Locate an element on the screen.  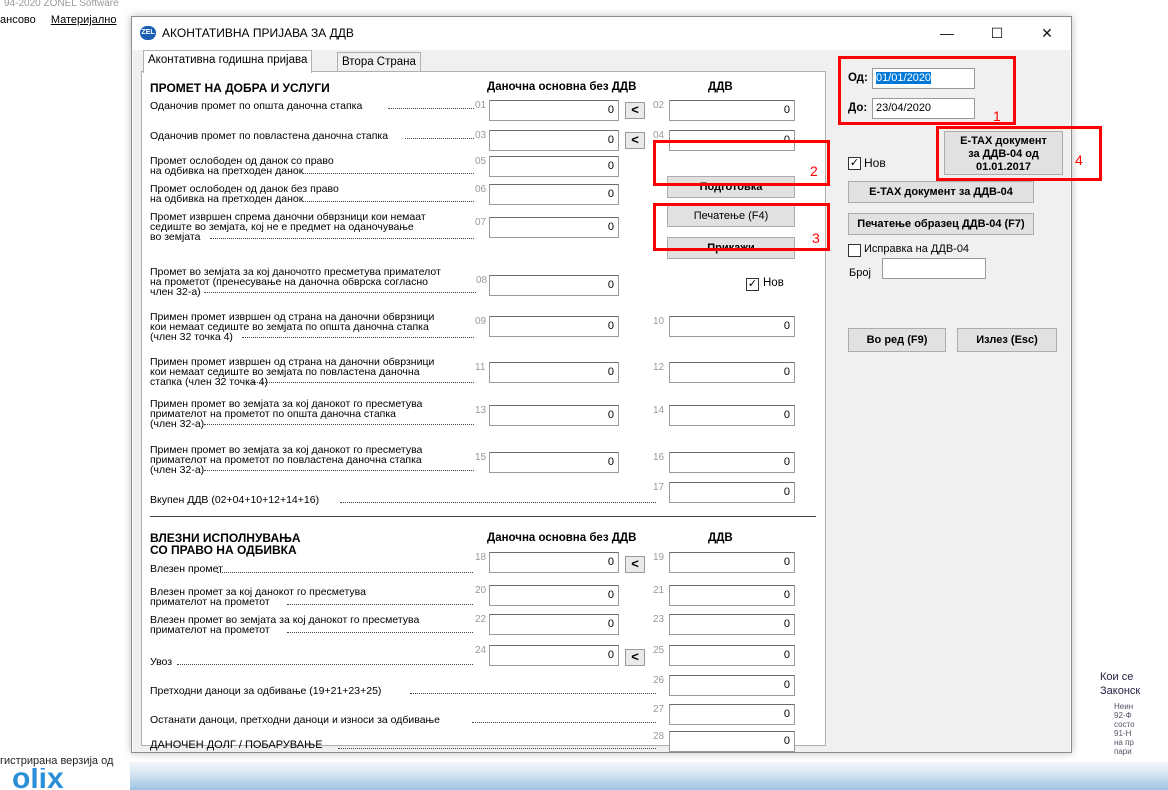
field-number: 10 is located at coordinates (659, 321).